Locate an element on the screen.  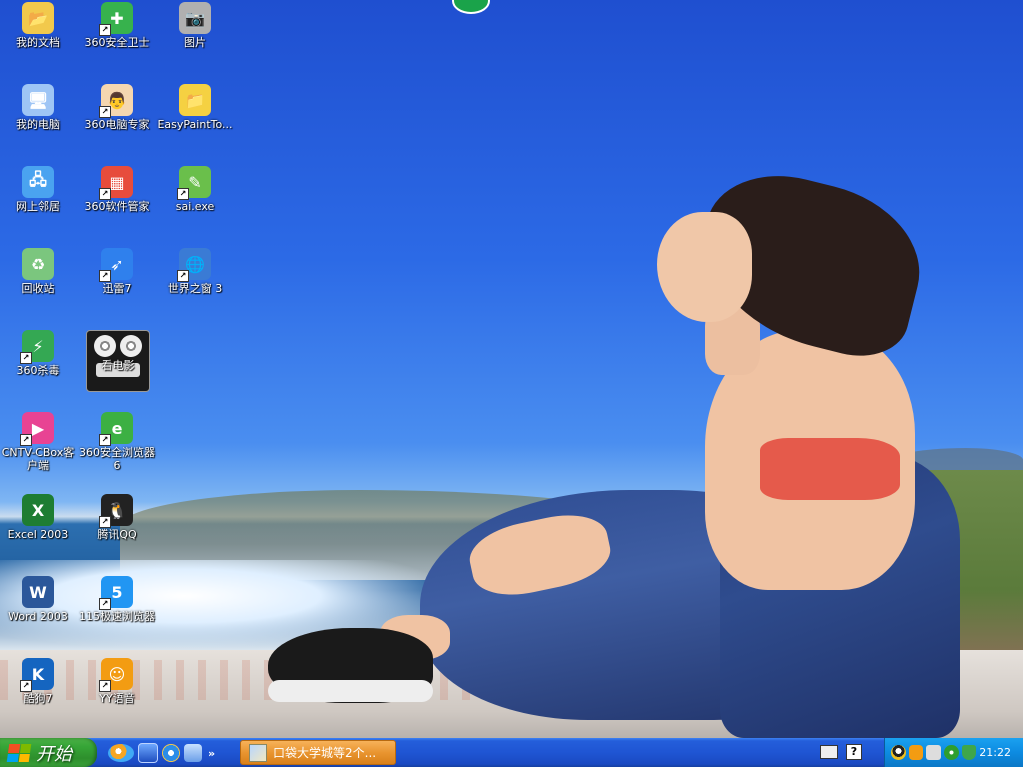
qq-icon: 🐧 ↗ is located at coordinates (116, 511).